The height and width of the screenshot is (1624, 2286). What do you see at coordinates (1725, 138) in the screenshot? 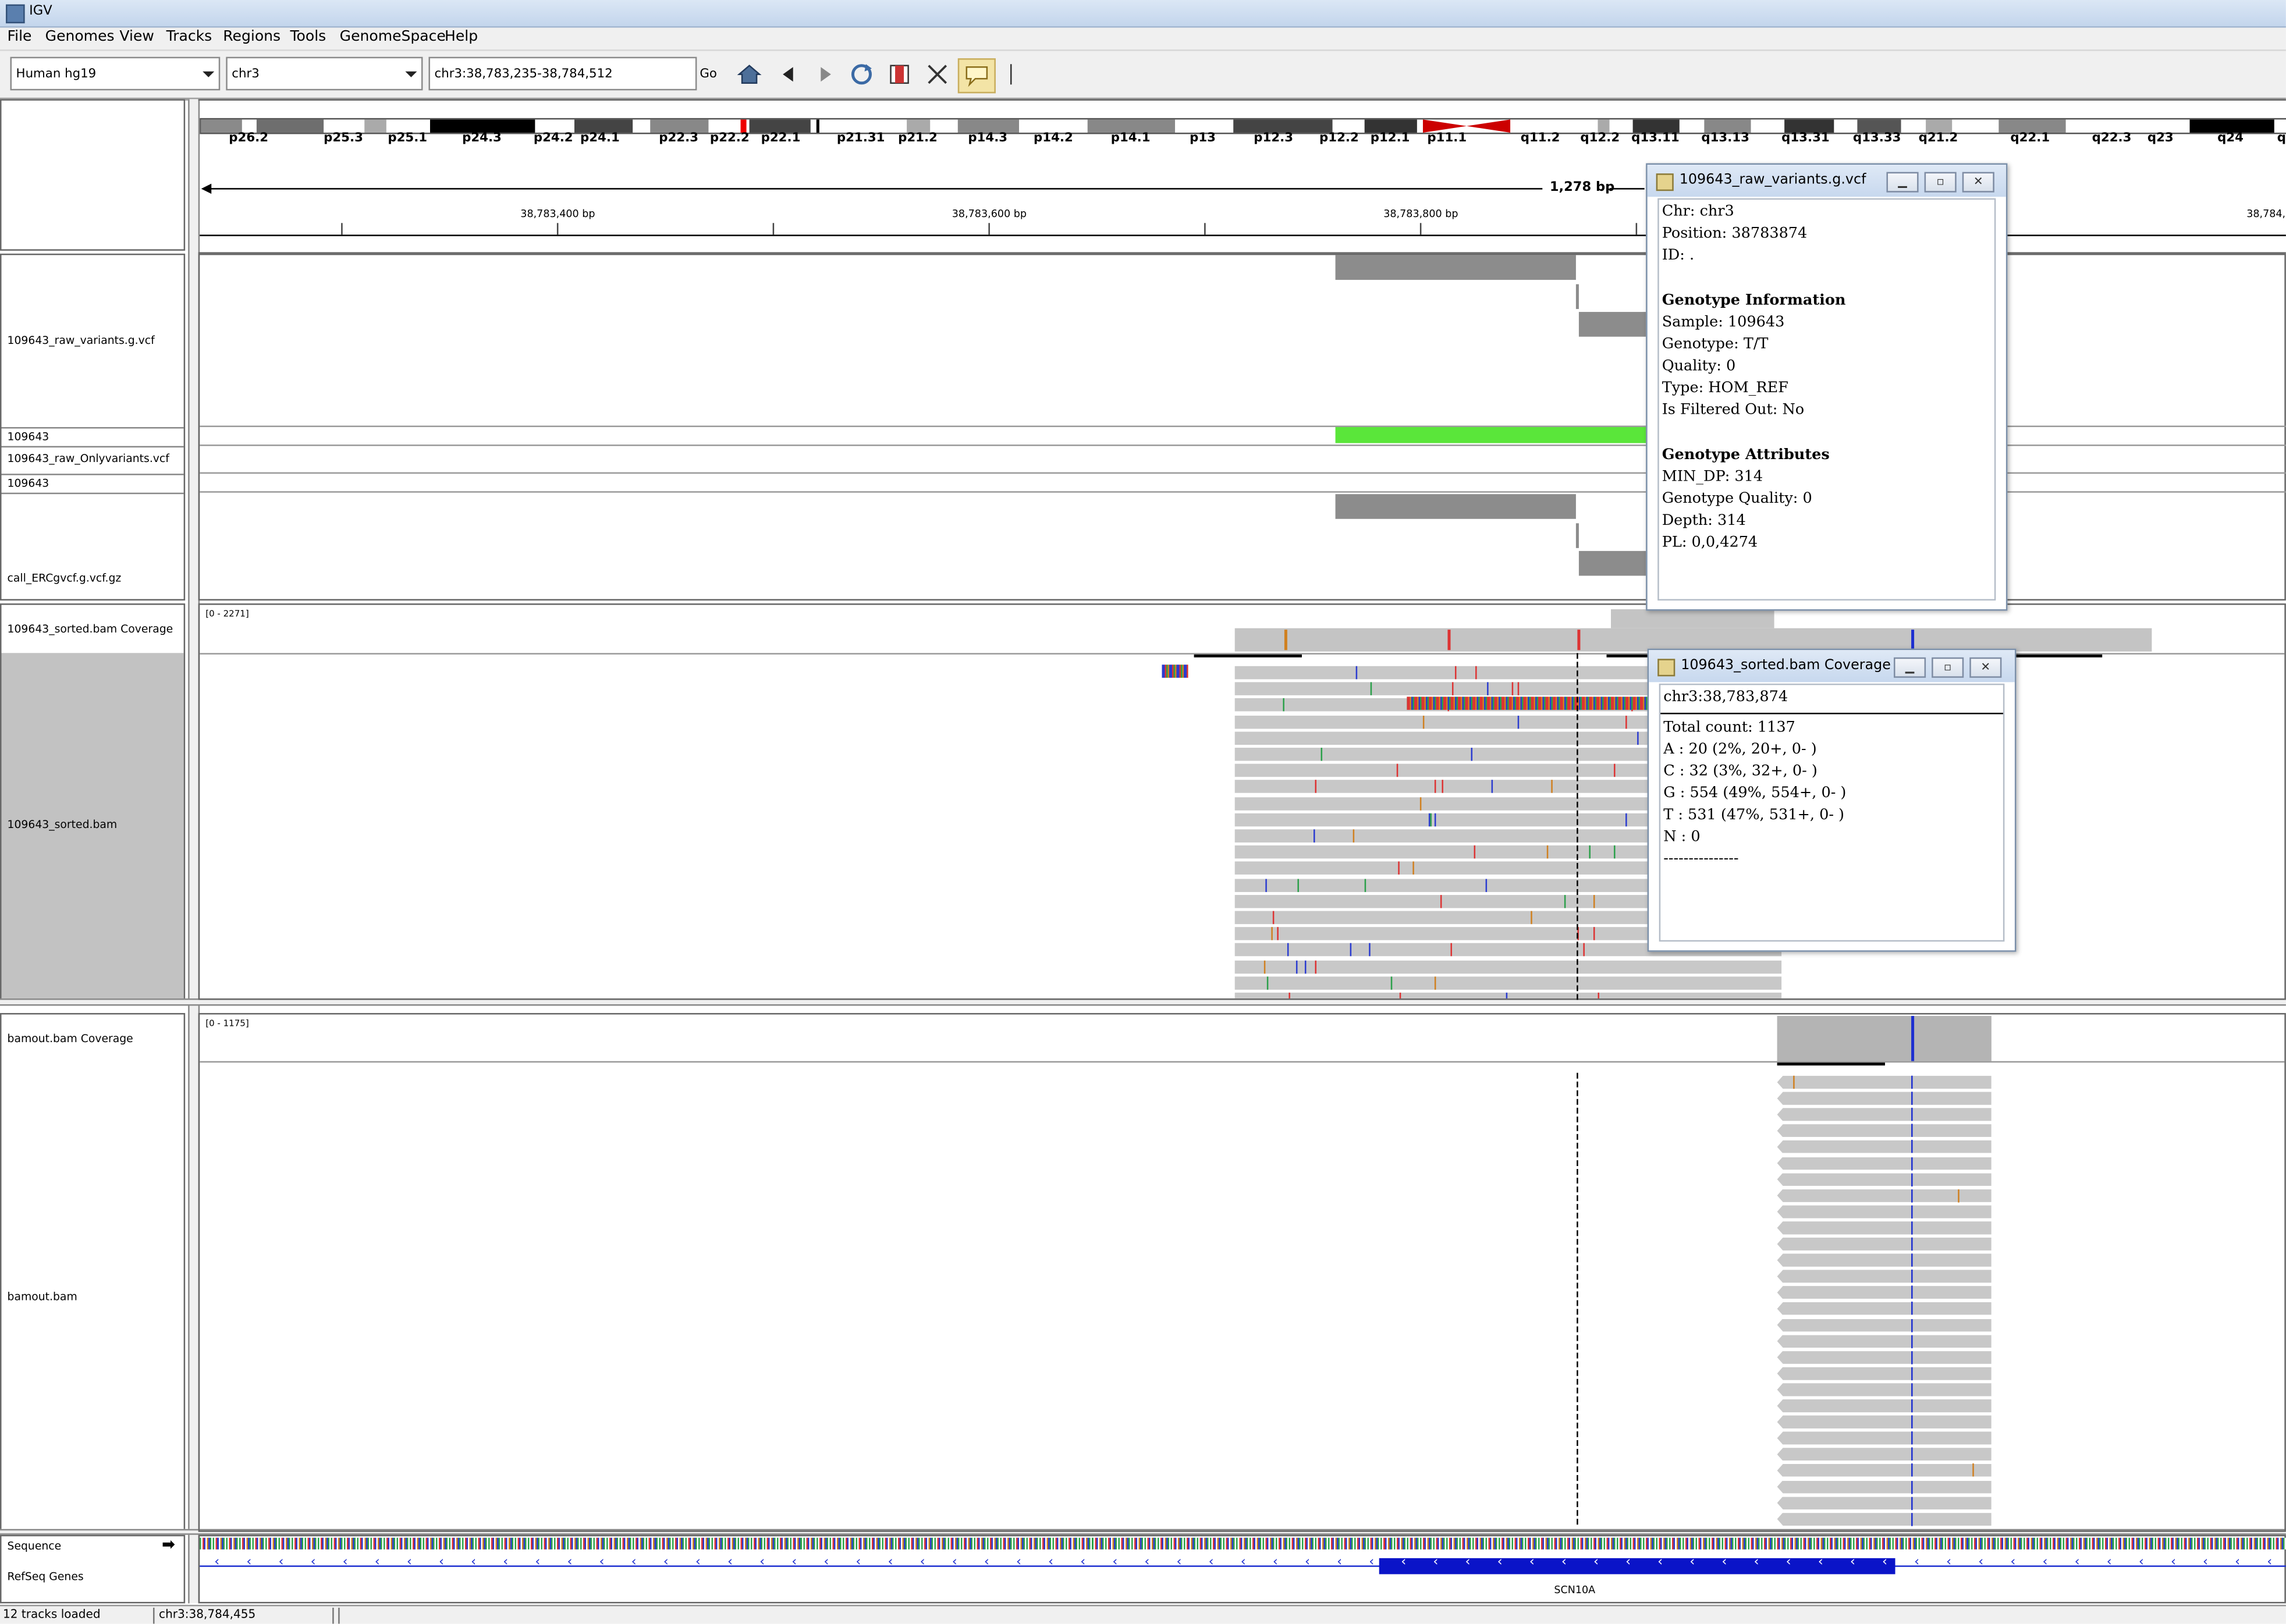
I see `band-label: q13.13` at bounding box center [1725, 138].